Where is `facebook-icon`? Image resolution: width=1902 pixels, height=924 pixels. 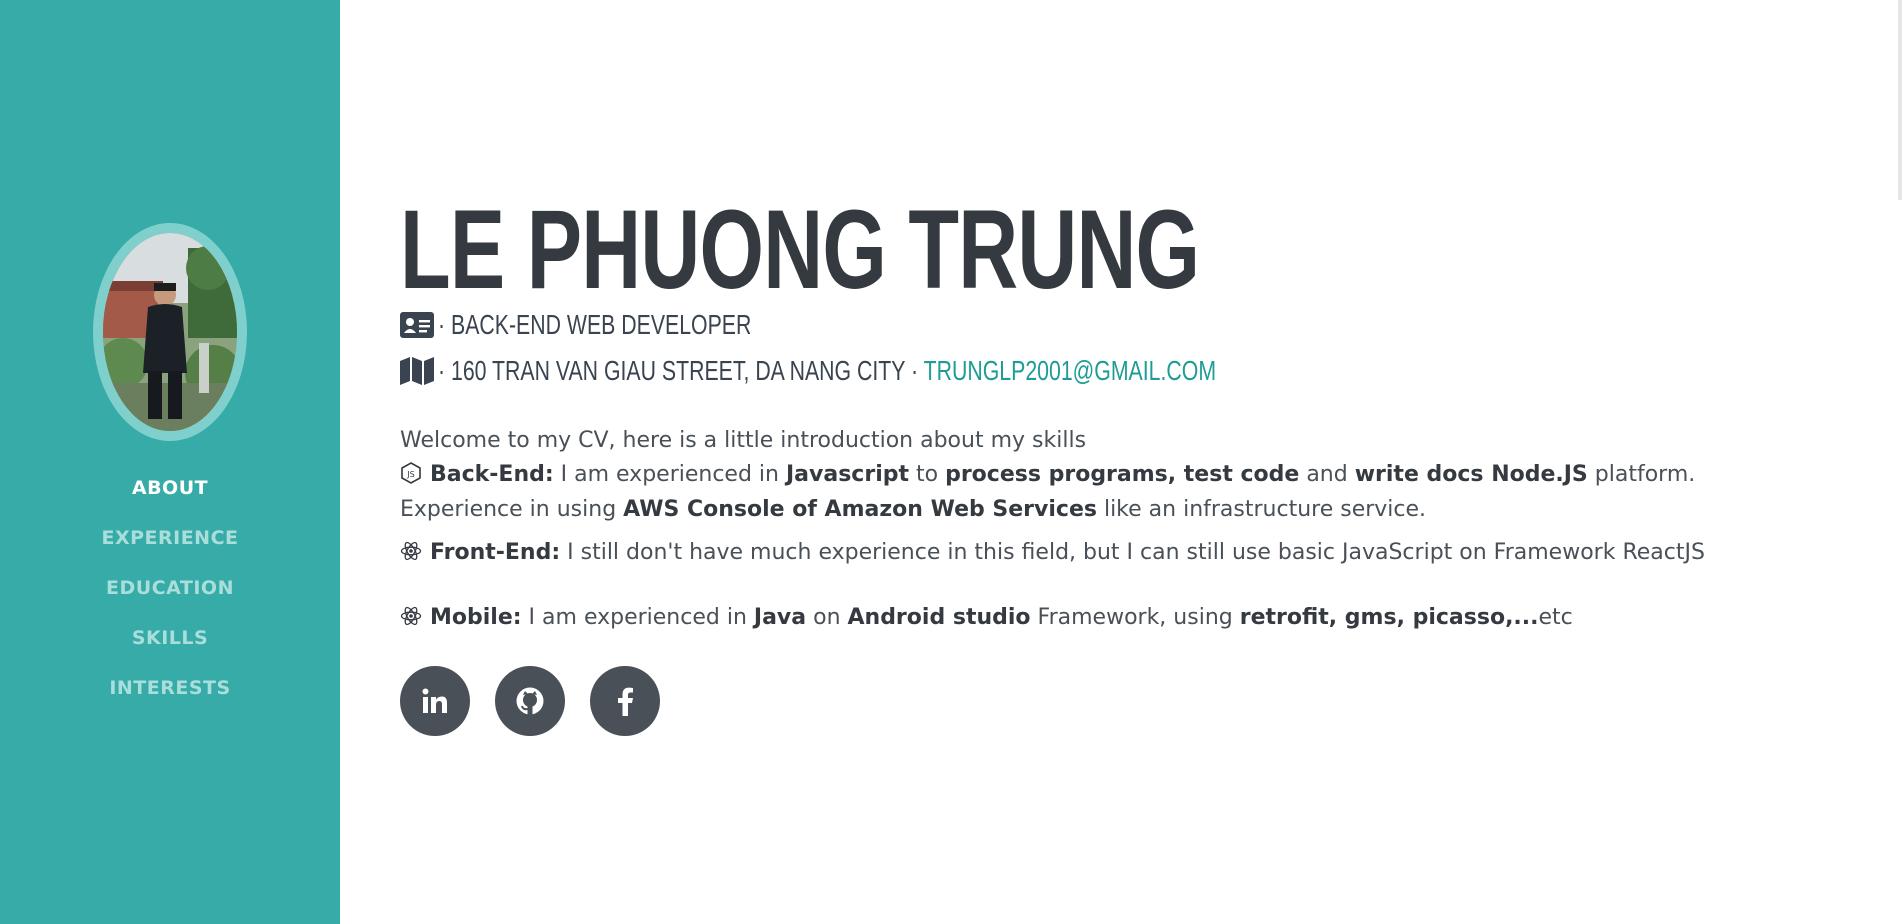 facebook-icon is located at coordinates (625, 701).